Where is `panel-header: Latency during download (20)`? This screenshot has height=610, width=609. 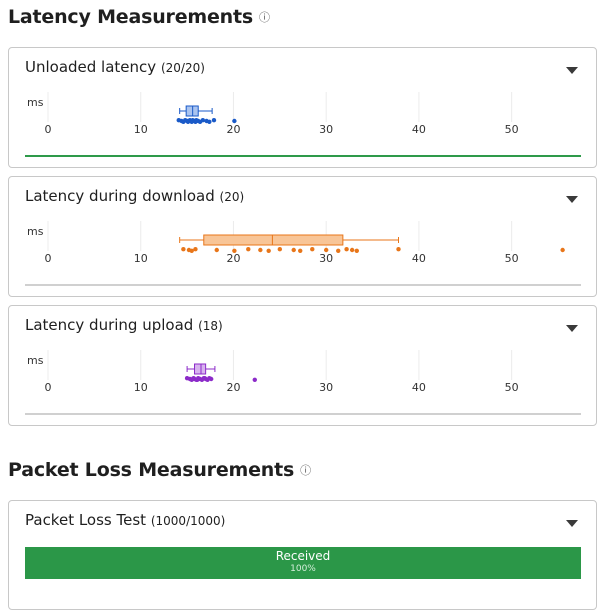 panel-header: Latency during download (20) is located at coordinates (134, 196).